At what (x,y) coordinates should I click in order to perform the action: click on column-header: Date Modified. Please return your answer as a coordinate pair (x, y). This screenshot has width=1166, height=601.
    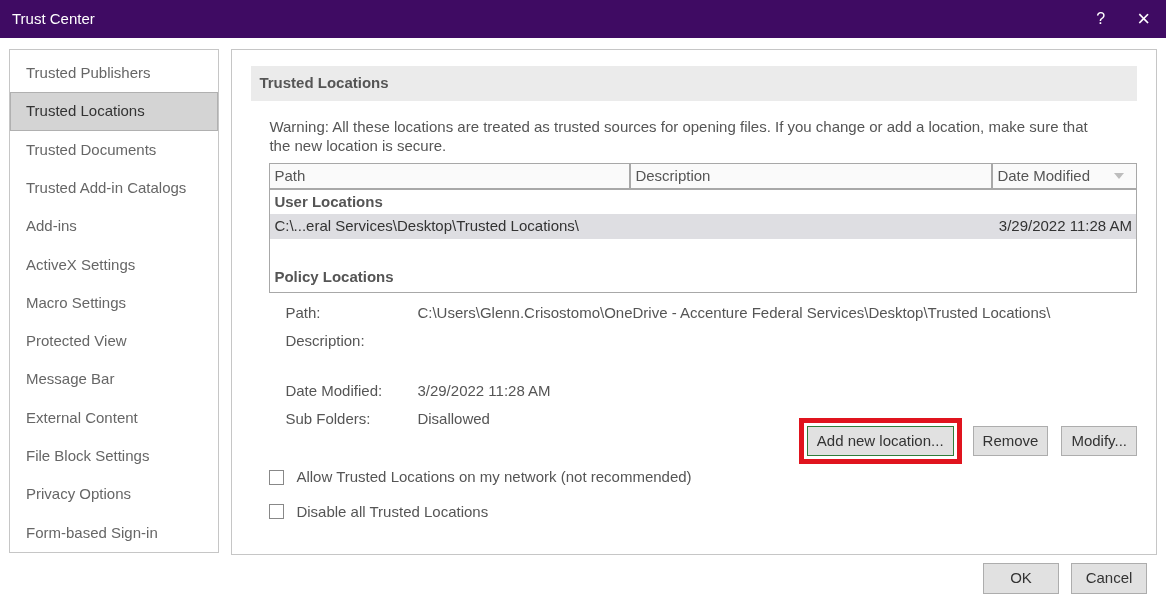
    Looking at the image, I should click on (1064, 176).